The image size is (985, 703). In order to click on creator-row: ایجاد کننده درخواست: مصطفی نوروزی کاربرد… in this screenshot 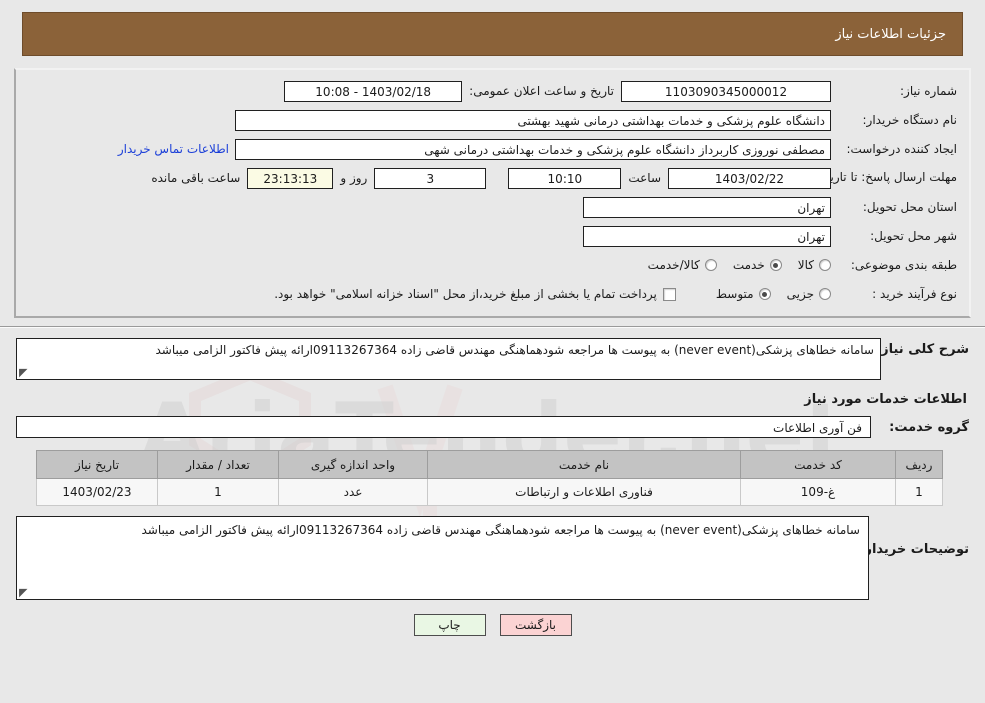, I will do `click(492, 149)`.